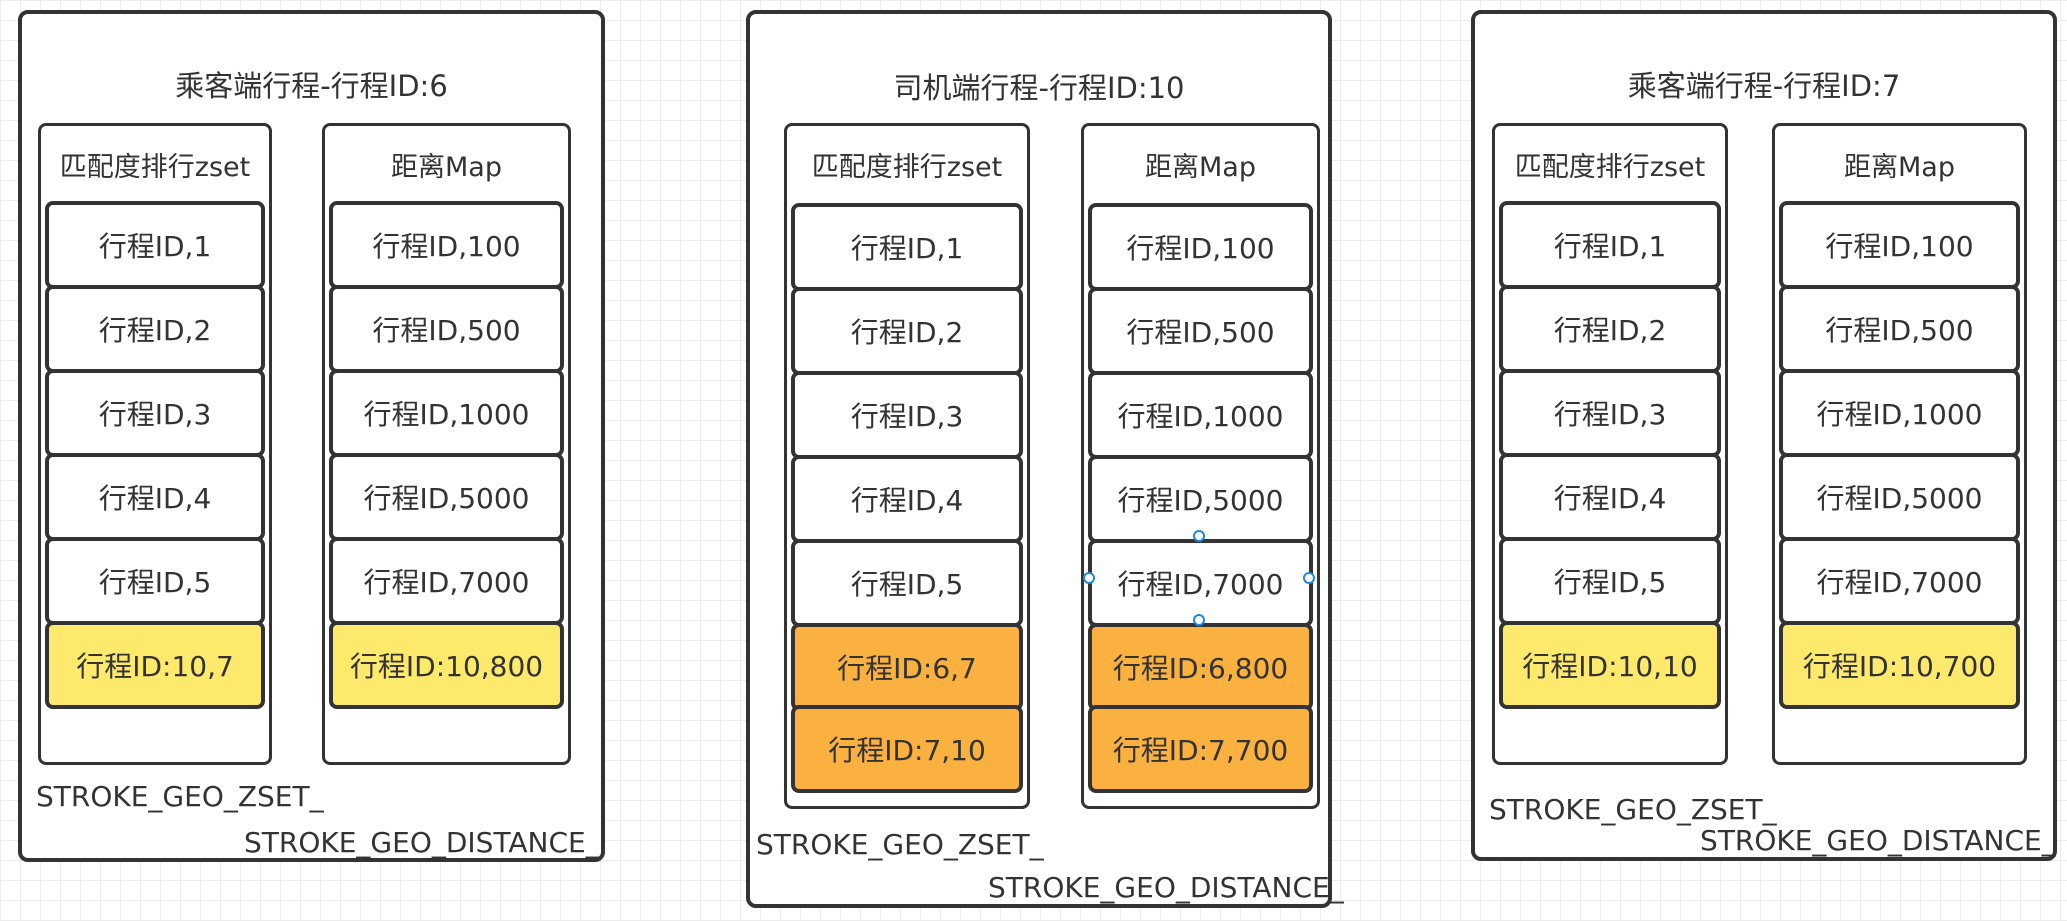 This screenshot has height=921, width=2067. I want to click on selection-handle-bottom, so click(1199, 620).